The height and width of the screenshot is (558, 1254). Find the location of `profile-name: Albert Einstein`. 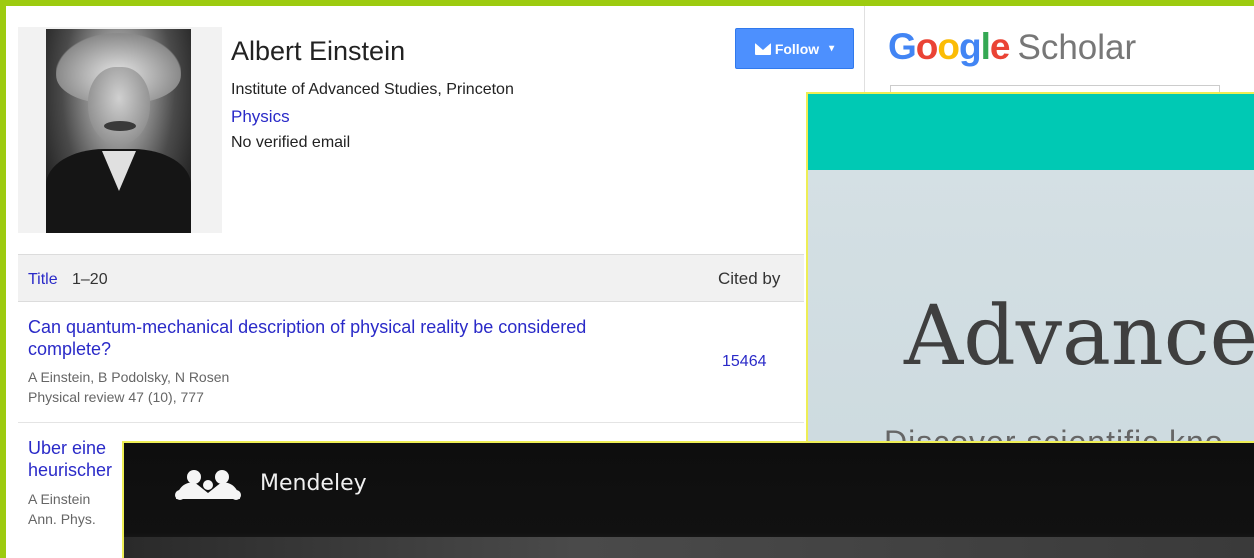

profile-name: Albert Einstein is located at coordinates (318, 51).